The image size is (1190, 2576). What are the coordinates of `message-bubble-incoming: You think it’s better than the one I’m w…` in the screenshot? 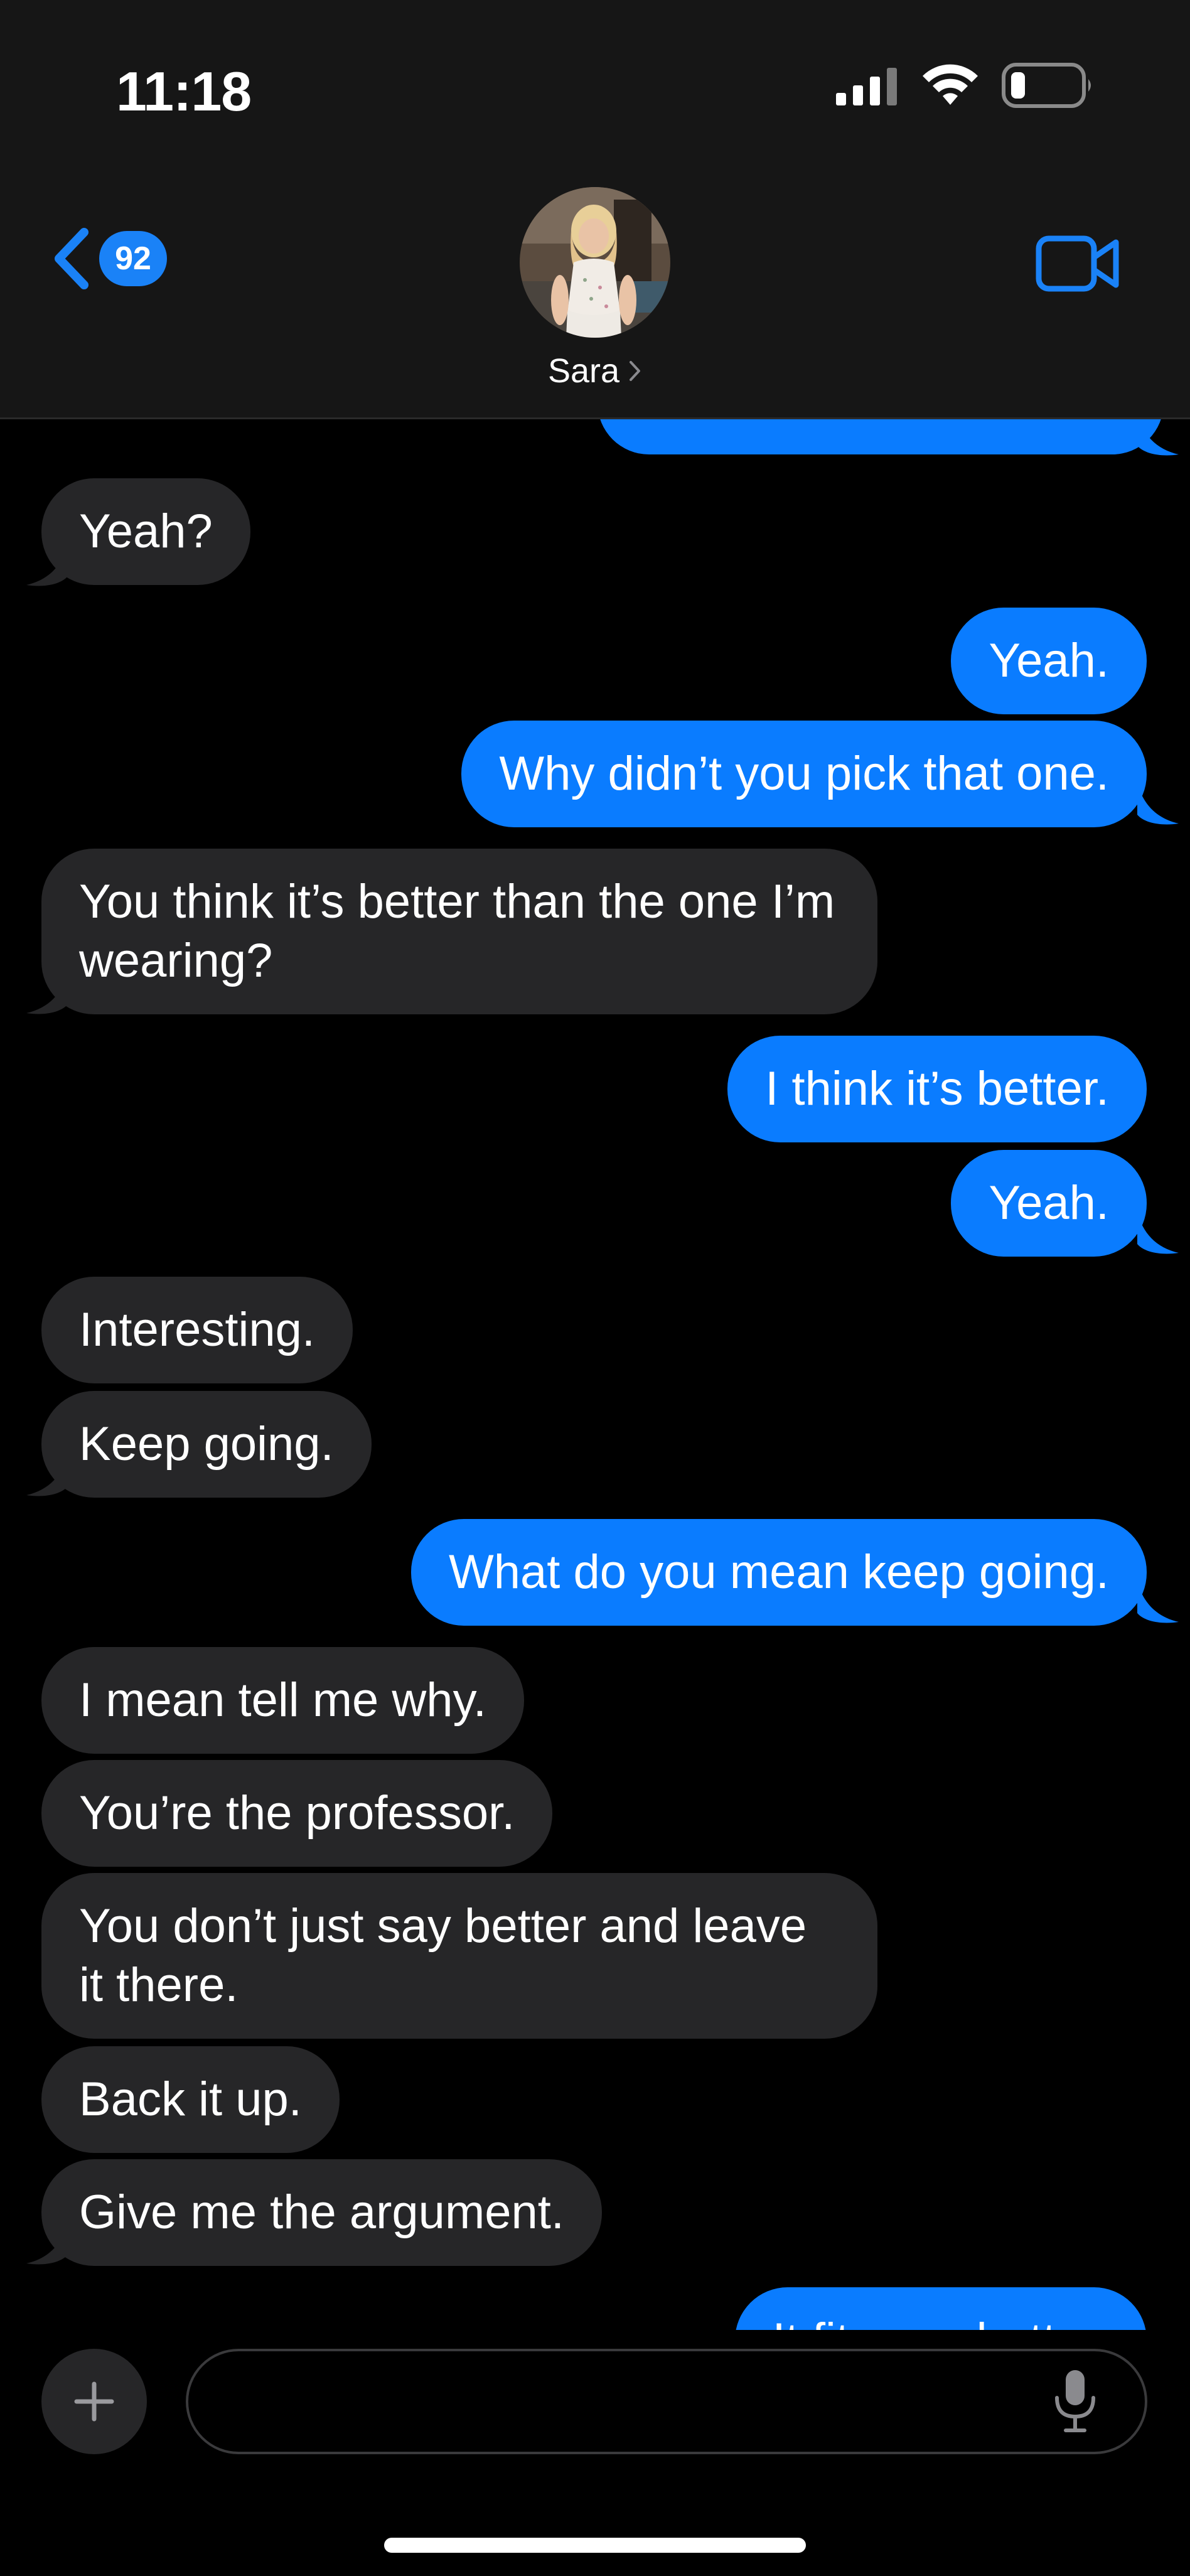 It's located at (459, 931).